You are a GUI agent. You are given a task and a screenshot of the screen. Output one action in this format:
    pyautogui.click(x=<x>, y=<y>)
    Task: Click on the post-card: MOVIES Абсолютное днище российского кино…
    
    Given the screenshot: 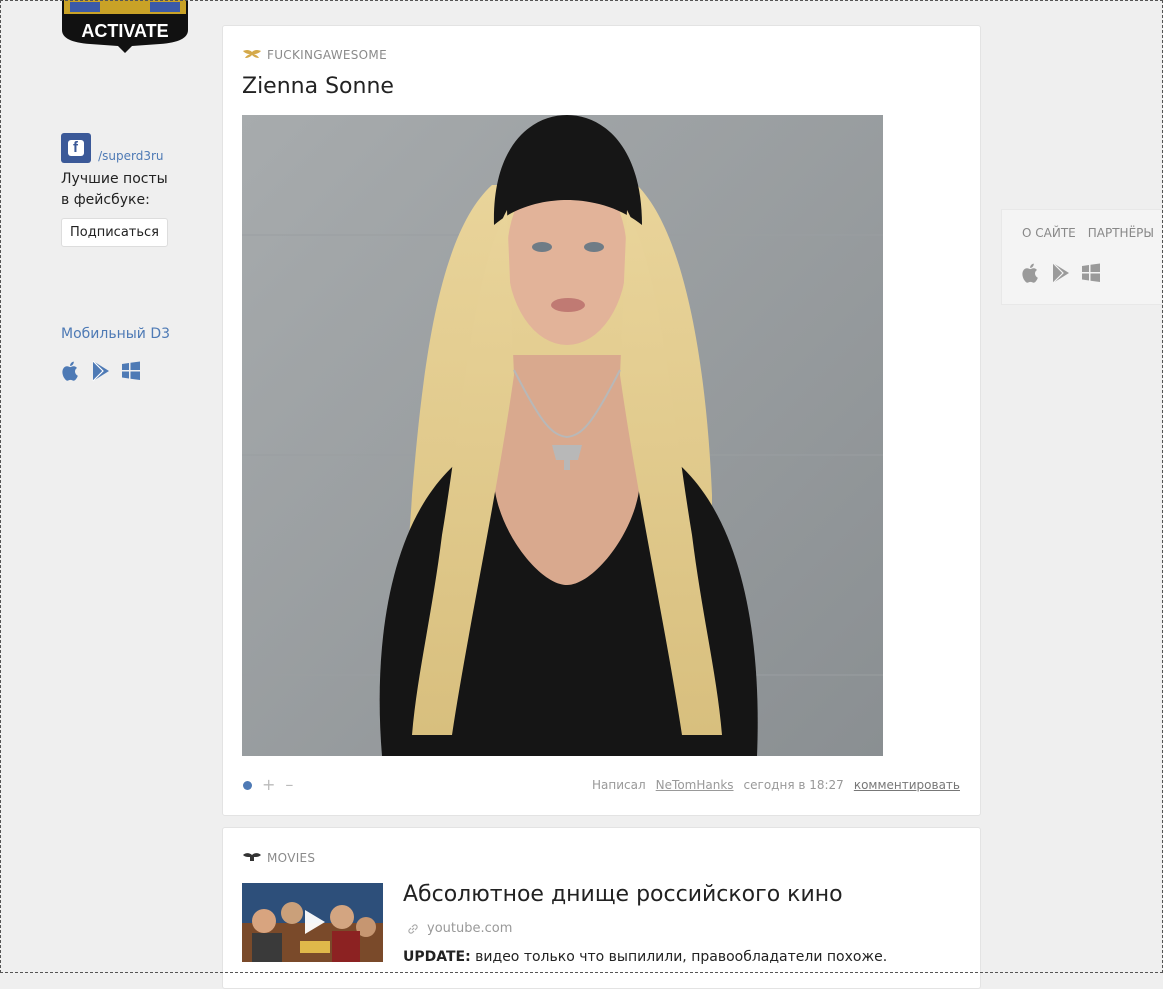 What is the action you would take?
    pyautogui.click(x=601, y=908)
    